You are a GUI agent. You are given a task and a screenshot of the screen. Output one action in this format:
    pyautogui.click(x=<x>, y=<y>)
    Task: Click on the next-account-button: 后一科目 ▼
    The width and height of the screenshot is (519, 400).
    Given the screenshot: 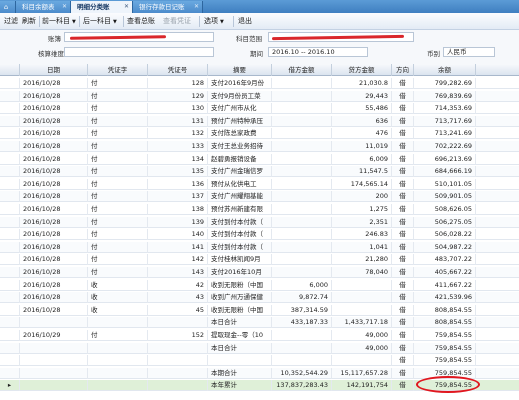 What is the action you would take?
    pyautogui.click(x=100, y=21)
    